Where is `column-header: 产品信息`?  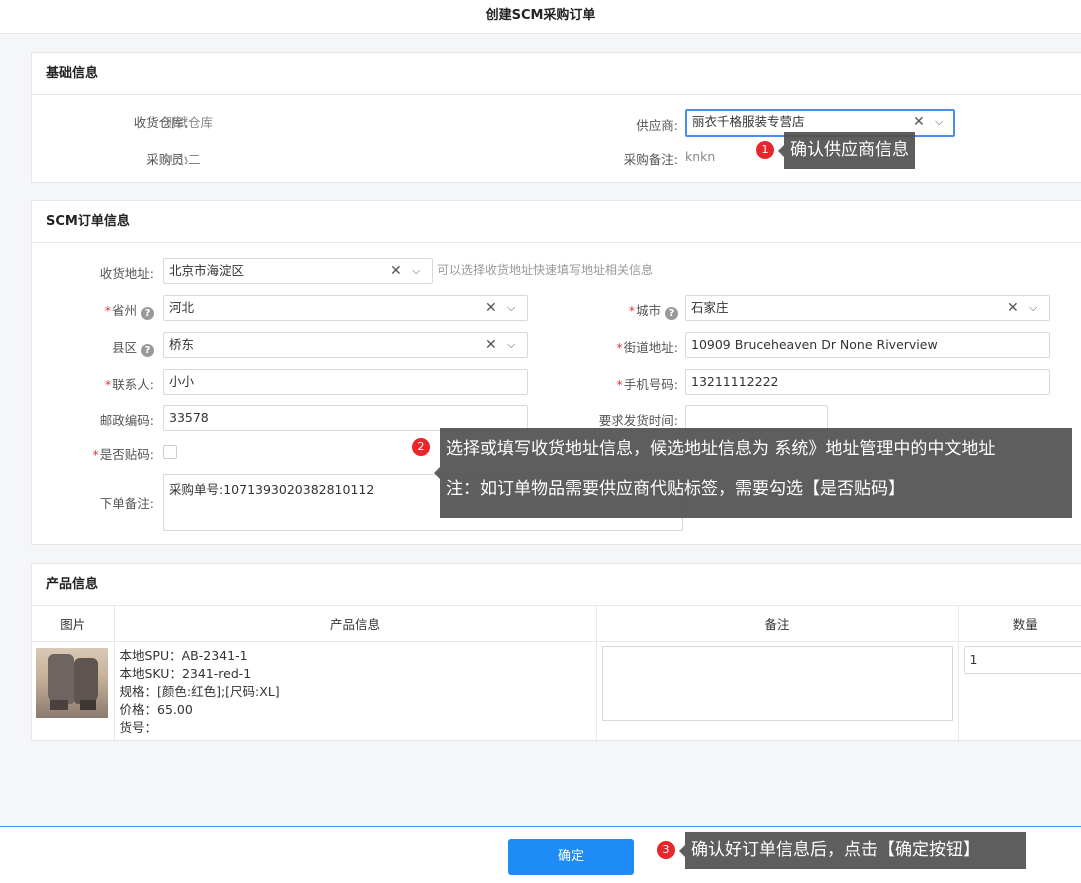 column-header: 产品信息 is located at coordinates (355, 624).